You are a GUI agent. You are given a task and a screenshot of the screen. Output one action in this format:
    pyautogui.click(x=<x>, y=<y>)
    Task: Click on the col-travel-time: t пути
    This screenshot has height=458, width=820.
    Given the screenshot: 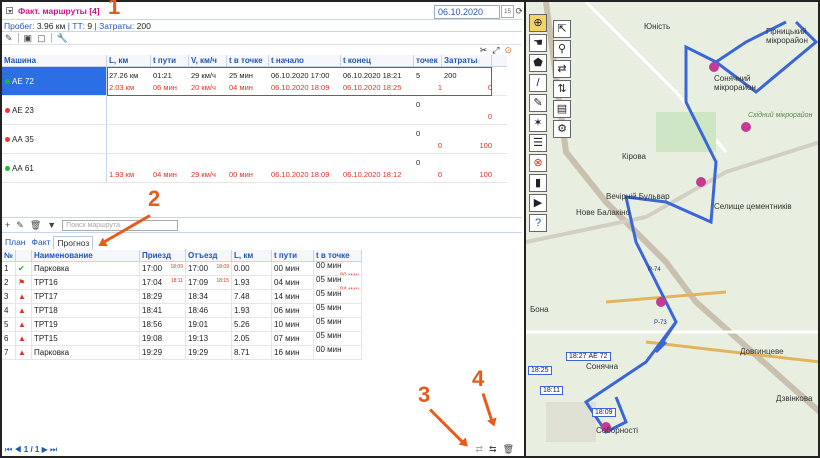 What is the action you would take?
    pyautogui.click(x=170, y=60)
    